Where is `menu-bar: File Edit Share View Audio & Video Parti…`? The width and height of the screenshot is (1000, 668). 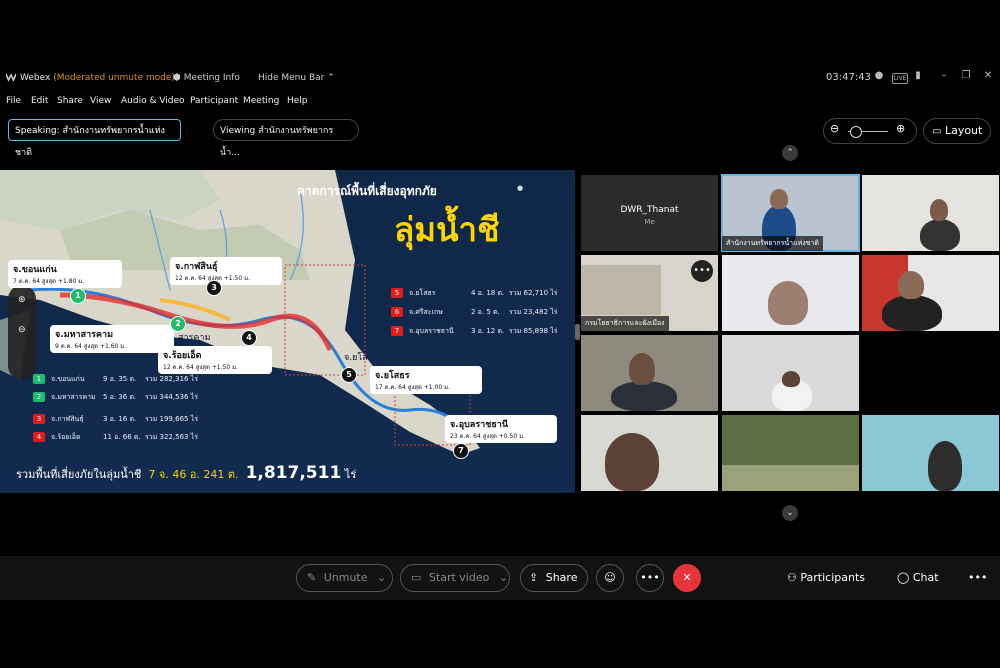
menu-bar: File Edit Share View Audio & Video Parti… is located at coordinates (500, 102).